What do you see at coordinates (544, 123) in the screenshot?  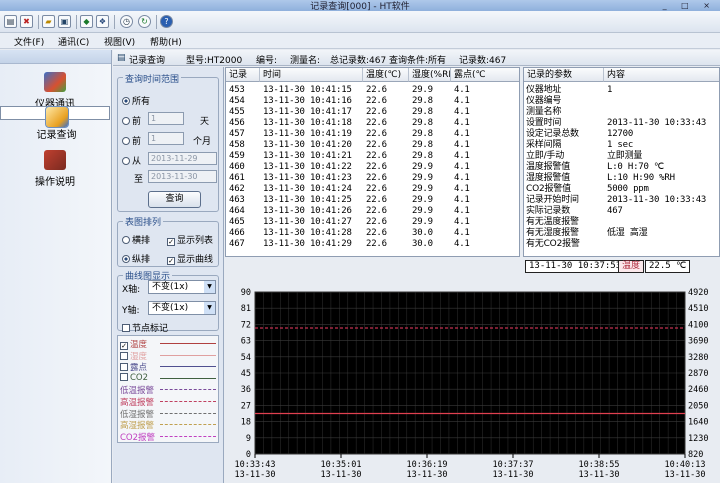 I see `param-name: 设置时间` at bounding box center [544, 123].